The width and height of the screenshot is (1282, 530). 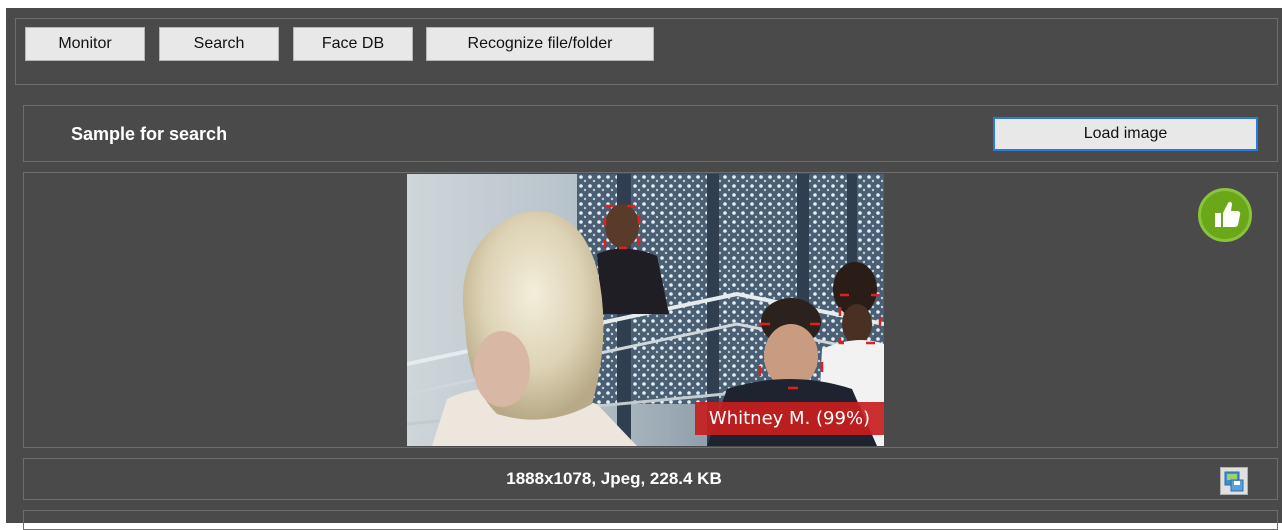 What do you see at coordinates (1225, 215) in the screenshot?
I see `thumbs-up-icon` at bounding box center [1225, 215].